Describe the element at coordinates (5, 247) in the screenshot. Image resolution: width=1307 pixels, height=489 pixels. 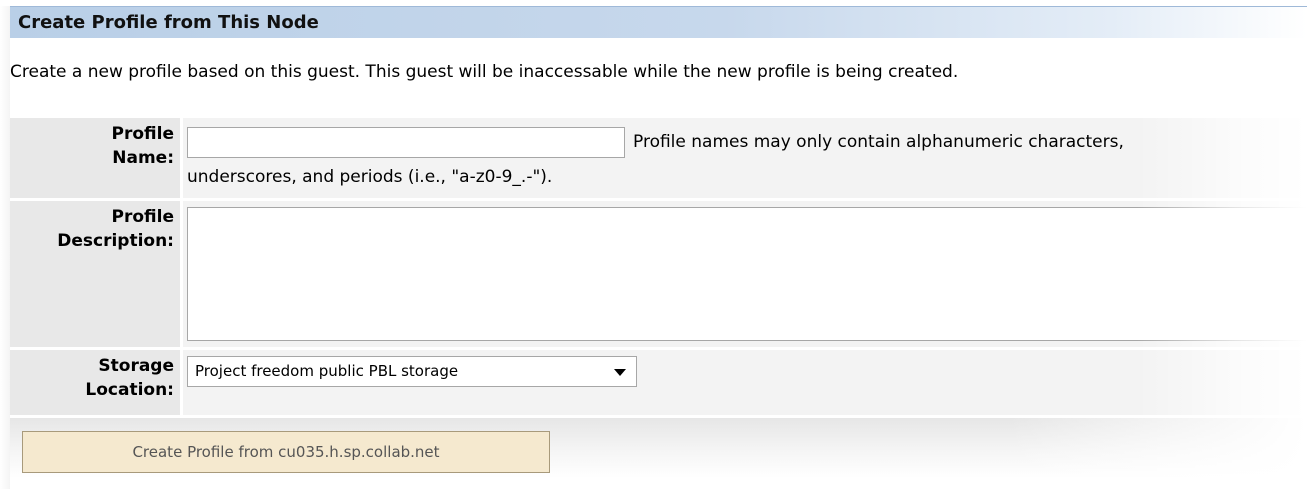
I see `panel-edge` at that location.